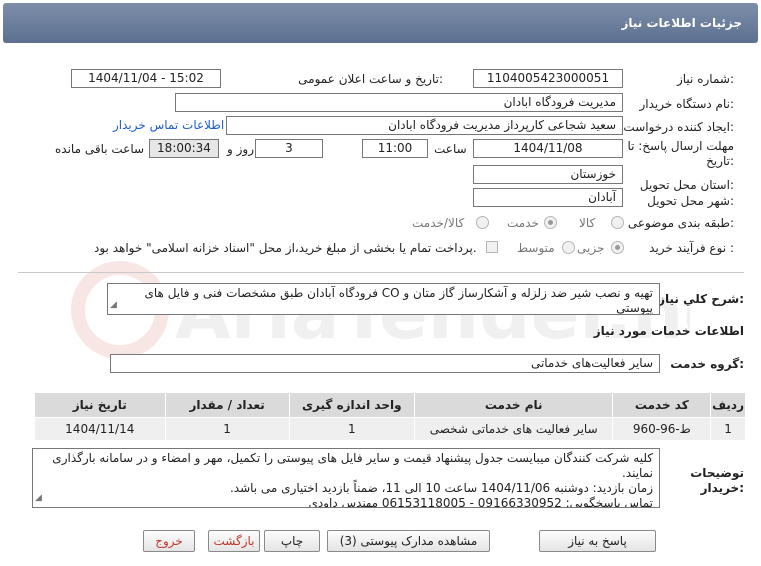  Describe the element at coordinates (728, 405) in the screenshot. I see `col-row-number: ردیف` at that location.